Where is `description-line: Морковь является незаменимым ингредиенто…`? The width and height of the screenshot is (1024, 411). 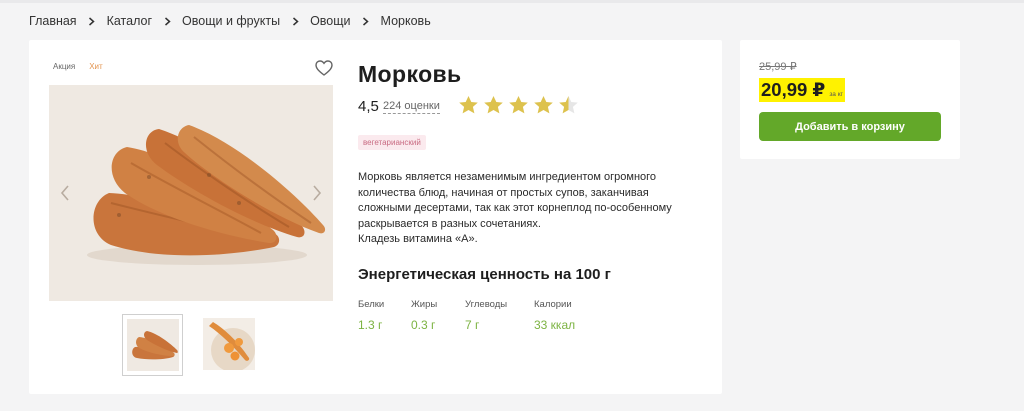
description-line: Морковь является незаменимым ингредиенто… is located at coordinates (507, 177).